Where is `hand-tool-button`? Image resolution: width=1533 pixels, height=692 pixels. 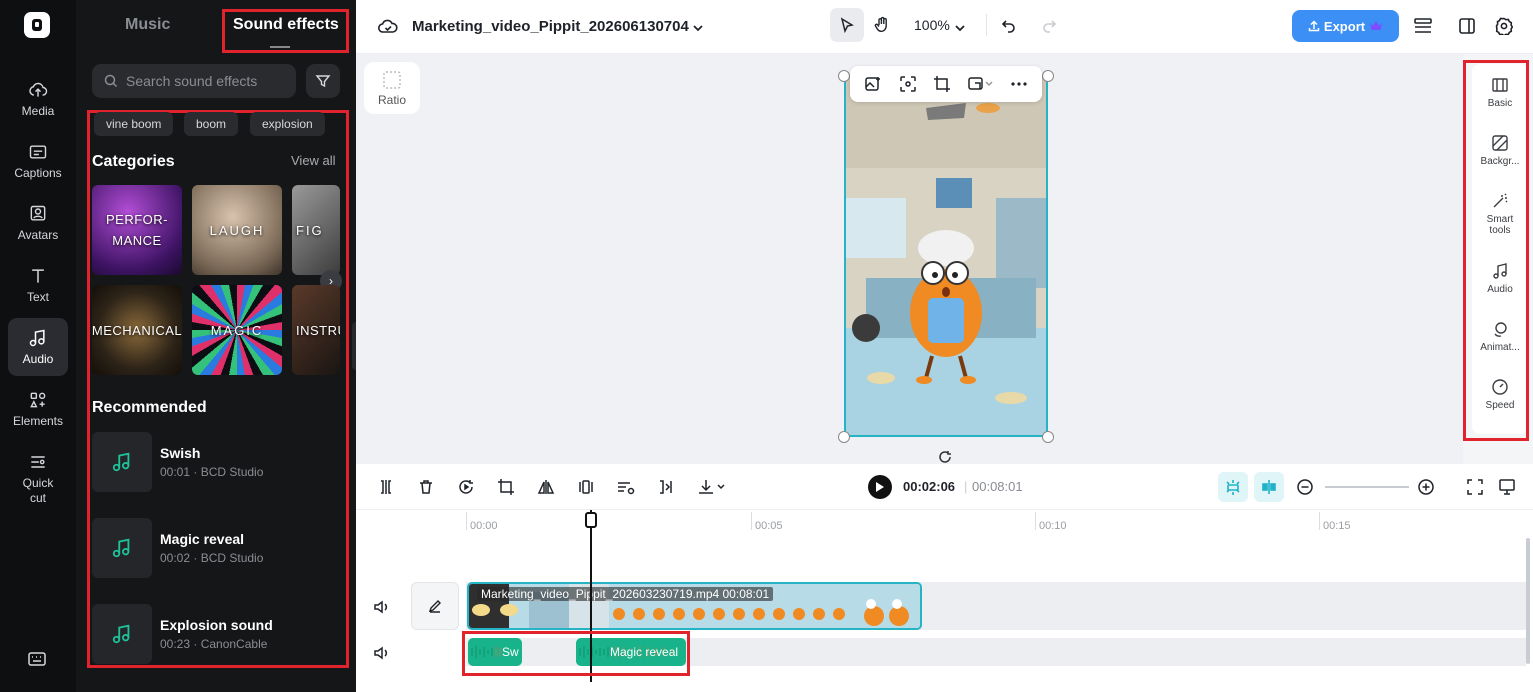 hand-tool-button is located at coordinates (882, 25).